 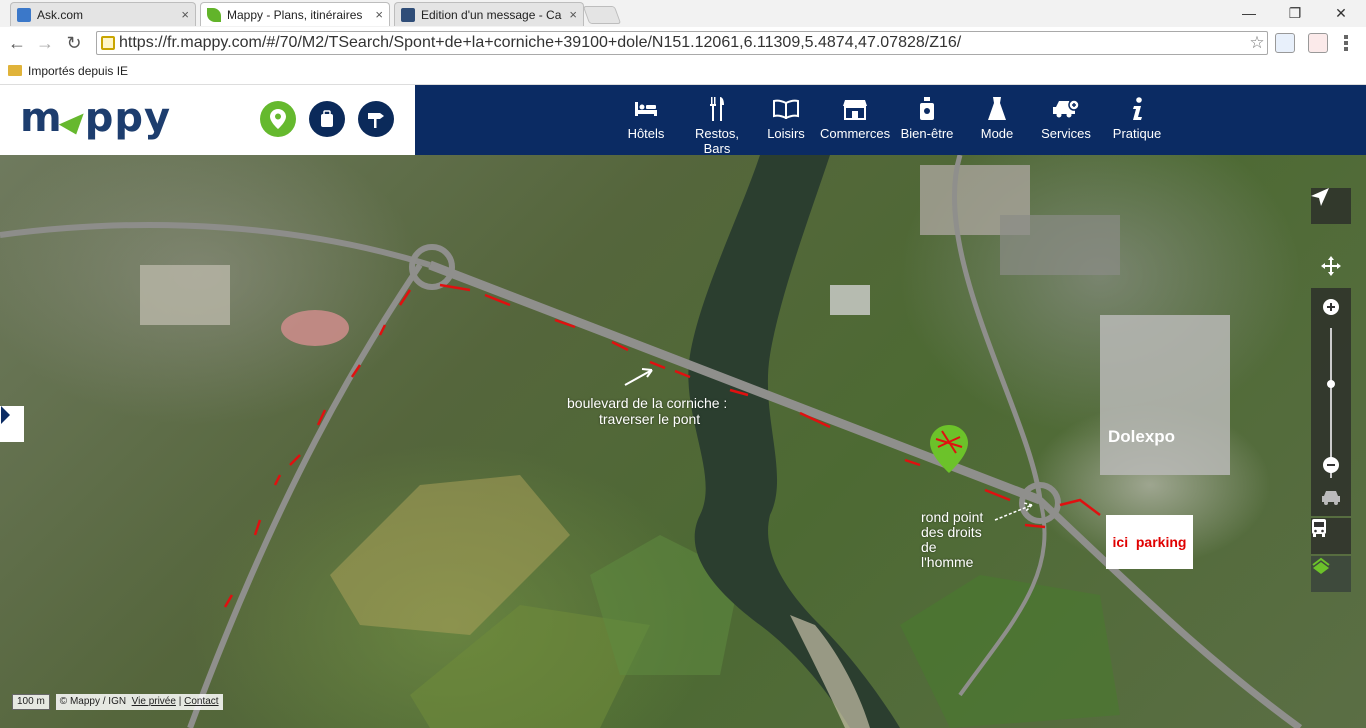 What do you see at coordinates (786, 133) in the screenshot?
I see `nav-label: Loisirs` at bounding box center [786, 133].